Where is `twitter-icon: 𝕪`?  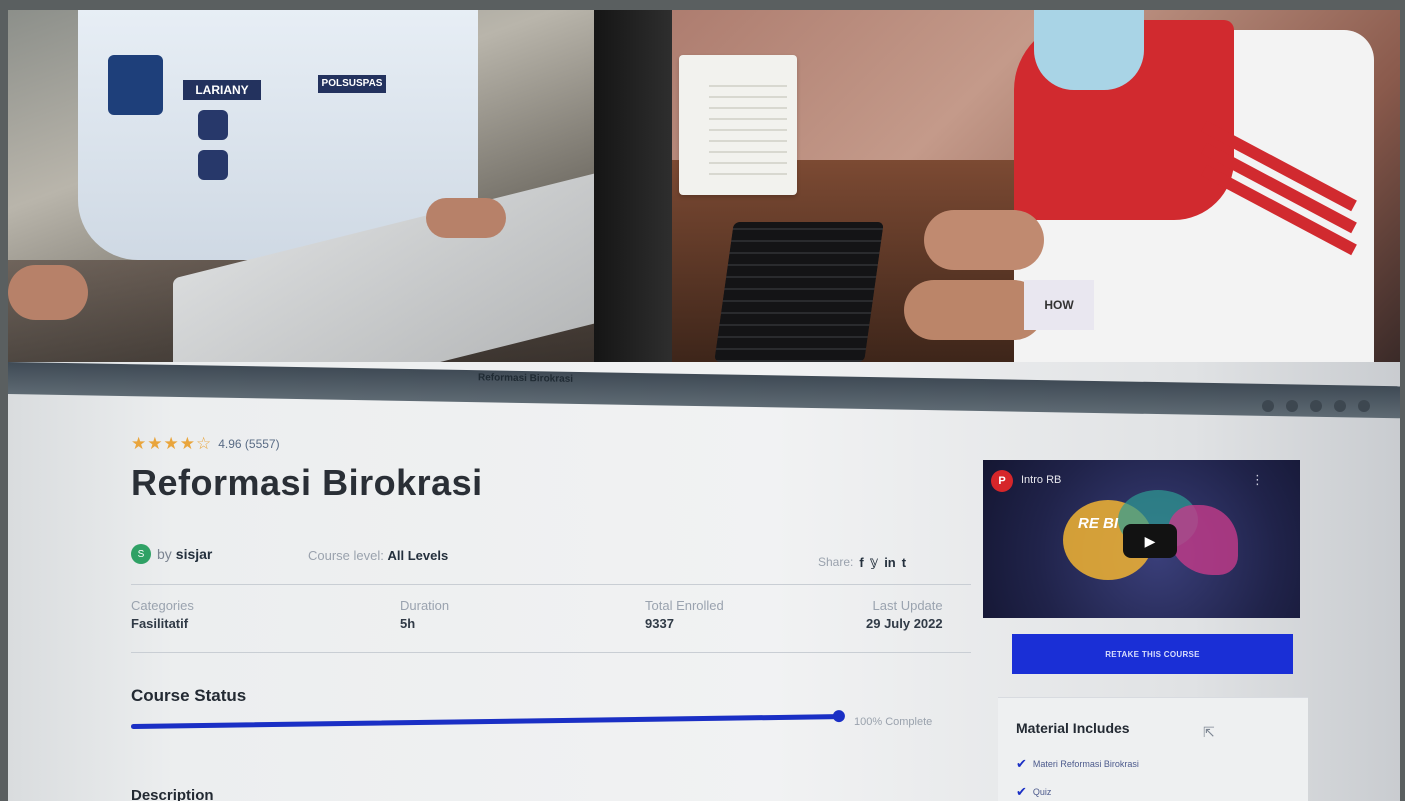
twitter-icon: 𝕪 is located at coordinates (874, 562).